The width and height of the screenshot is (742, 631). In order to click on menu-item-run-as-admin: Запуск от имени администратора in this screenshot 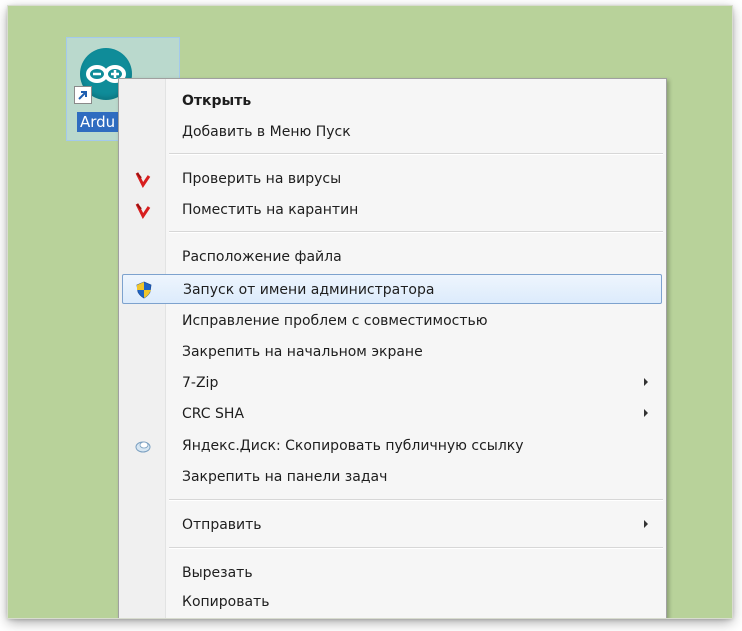, I will do `click(392, 289)`.